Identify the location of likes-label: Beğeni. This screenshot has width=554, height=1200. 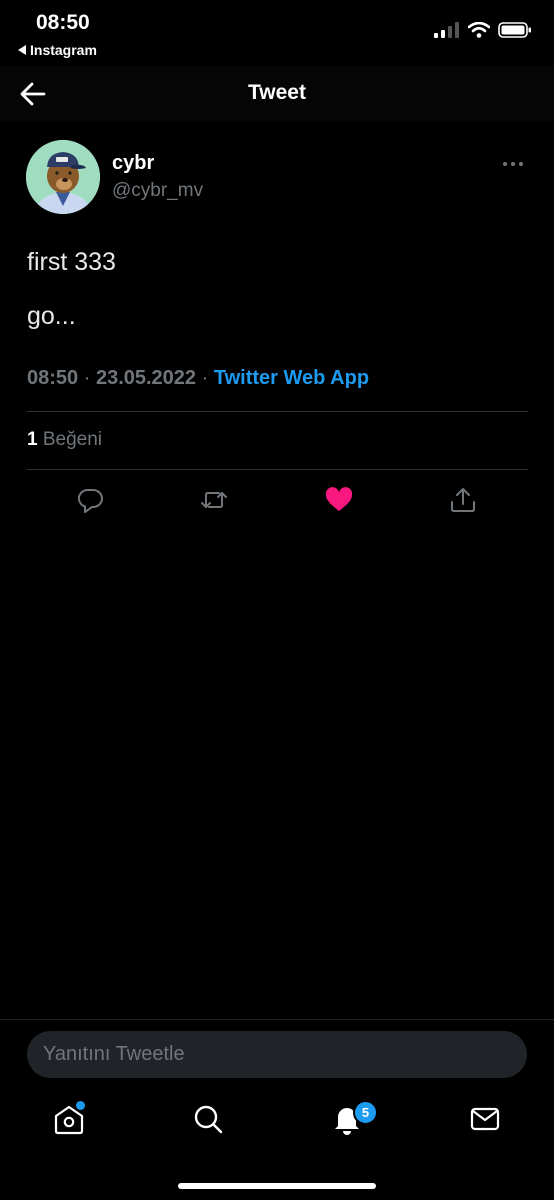
(72, 439).